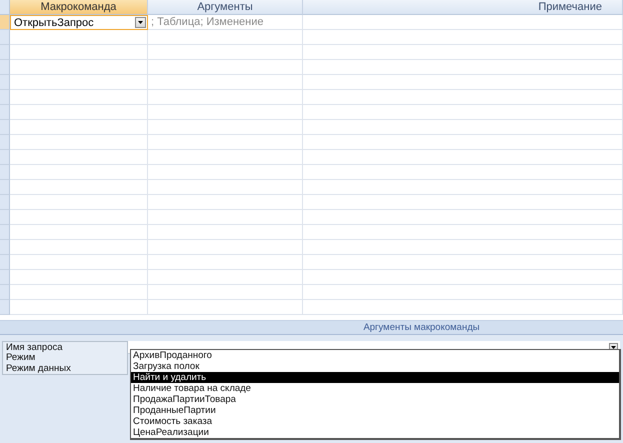  Describe the element at coordinates (375, 399) in the screenshot. I see `list-option: ПродажаПартииТовара` at that location.